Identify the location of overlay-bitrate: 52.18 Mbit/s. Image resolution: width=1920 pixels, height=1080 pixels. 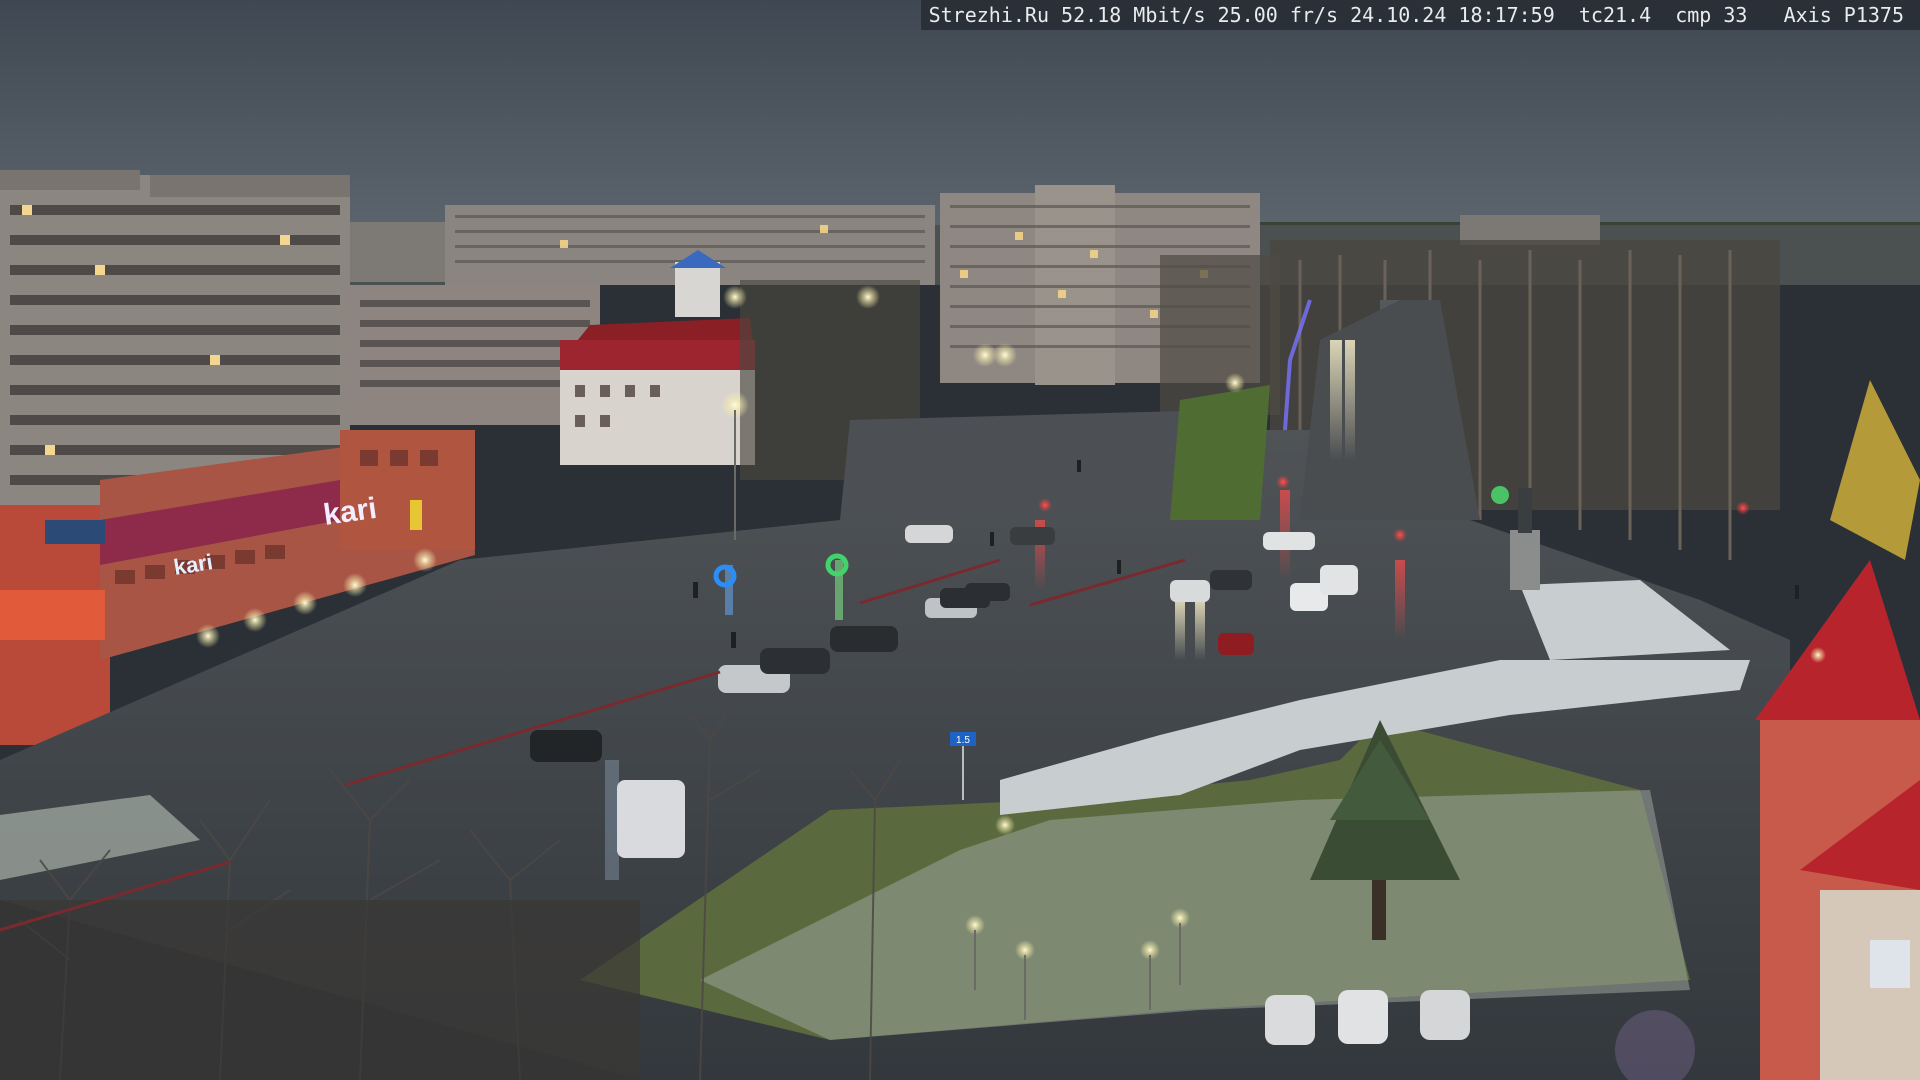
(1133, 15).